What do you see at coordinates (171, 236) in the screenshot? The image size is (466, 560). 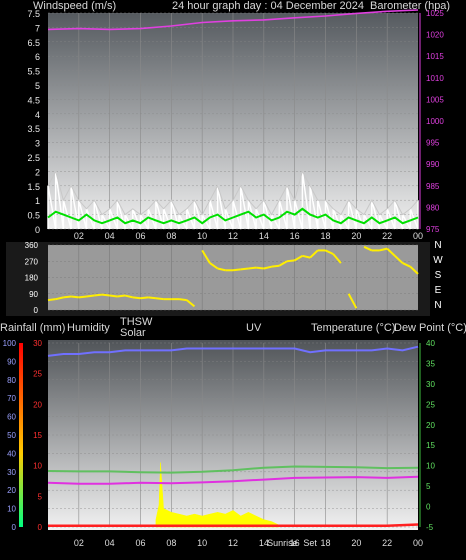 I see `time-tick-label: 08` at bounding box center [171, 236].